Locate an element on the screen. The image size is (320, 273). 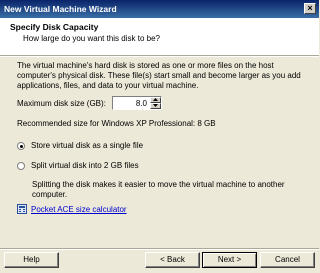
single-file-option: Store virtual disk as a single file is located at coordinates (80, 145).